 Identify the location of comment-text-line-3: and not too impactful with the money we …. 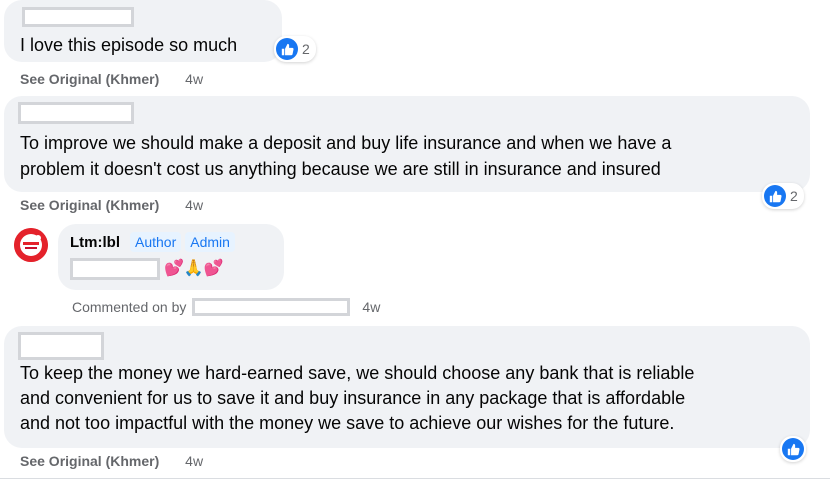
(347, 423).